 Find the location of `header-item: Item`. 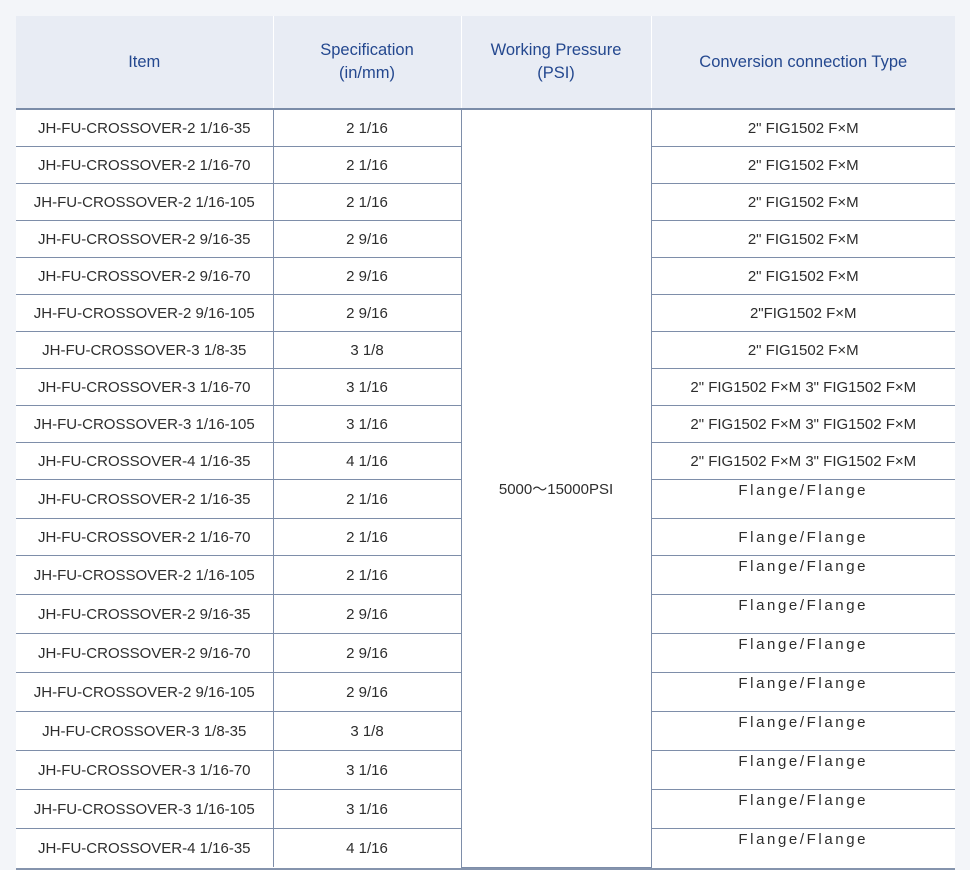

header-item: Item is located at coordinates (144, 63).